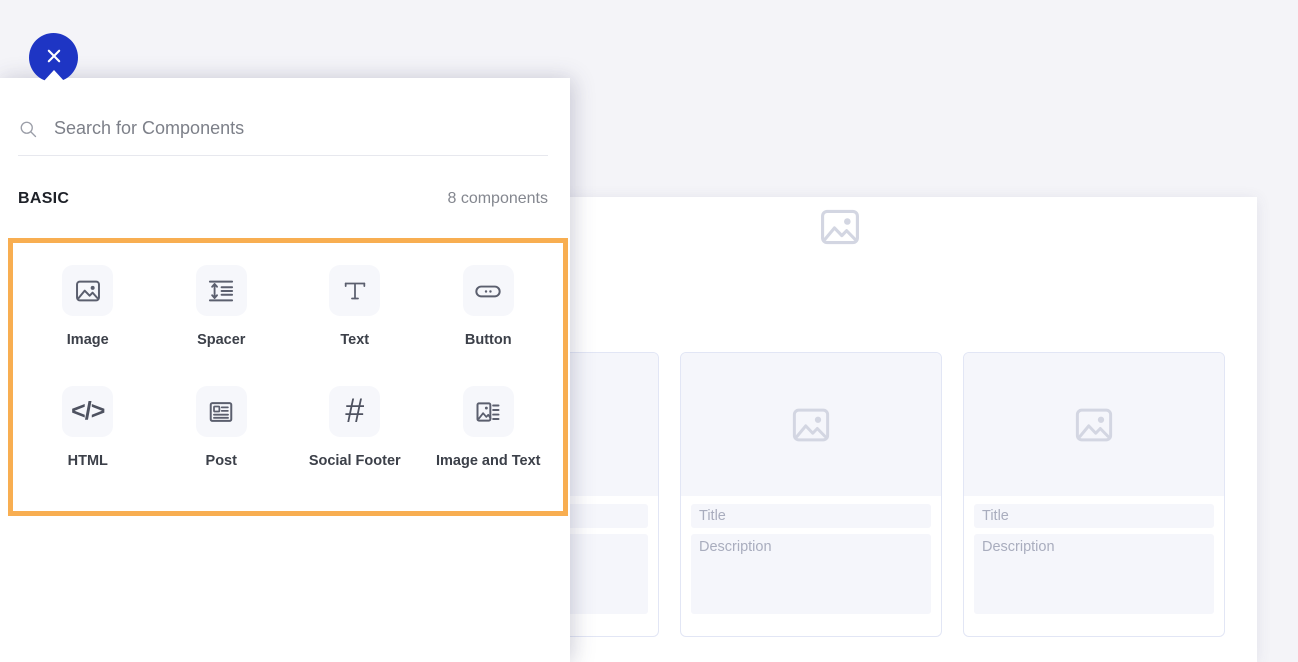 The image size is (1298, 662). Describe the element at coordinates (54, 57) in the screenshot. I see `close-x-icon` at that location.